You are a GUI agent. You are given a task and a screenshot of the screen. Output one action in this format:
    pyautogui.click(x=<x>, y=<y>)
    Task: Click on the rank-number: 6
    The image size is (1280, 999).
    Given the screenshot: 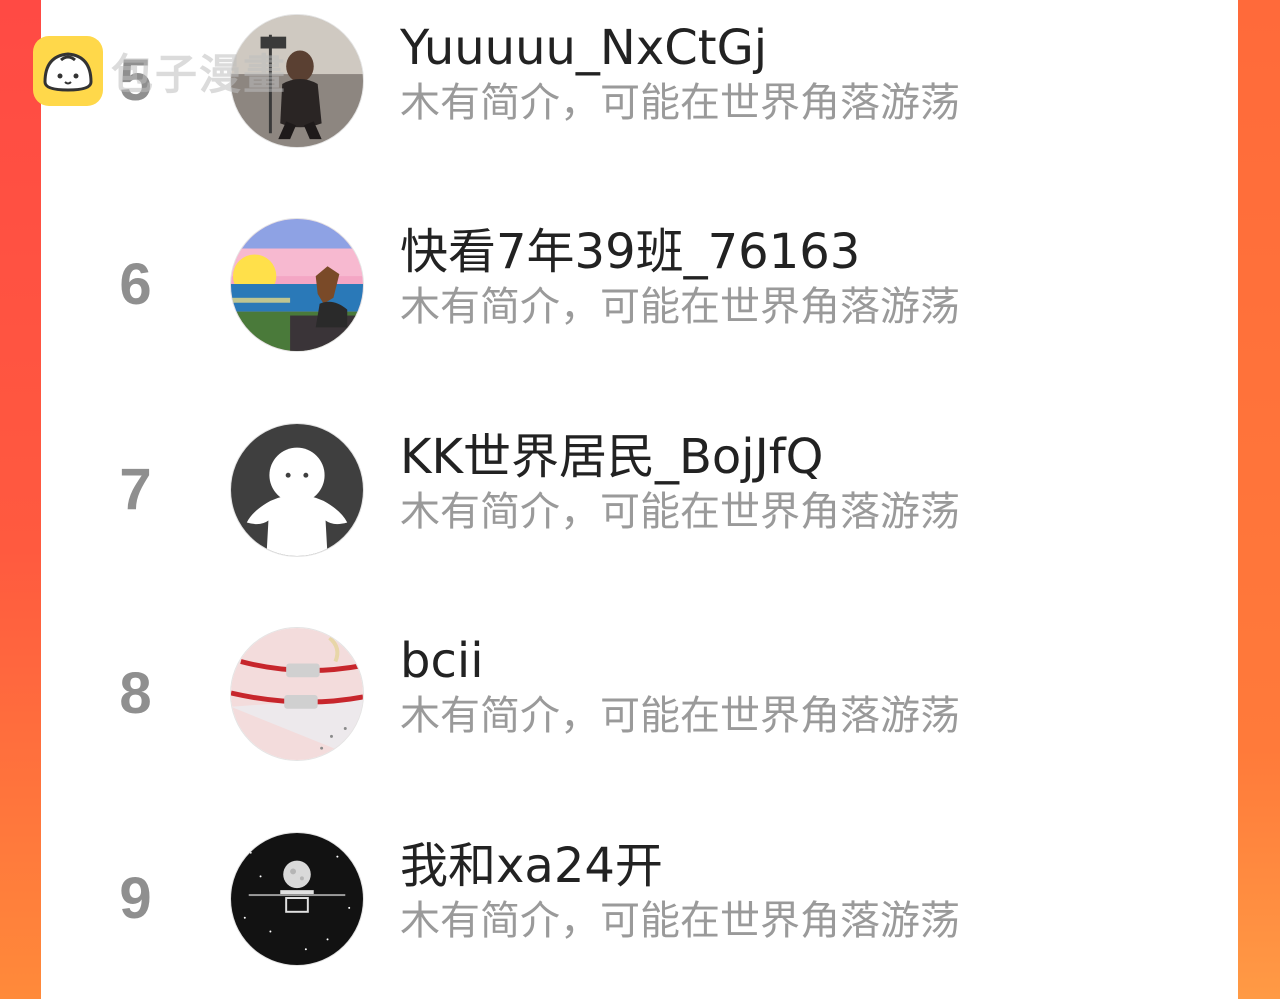 What is the action you would take?
    pyautogui.click(x=135, y=284)
    